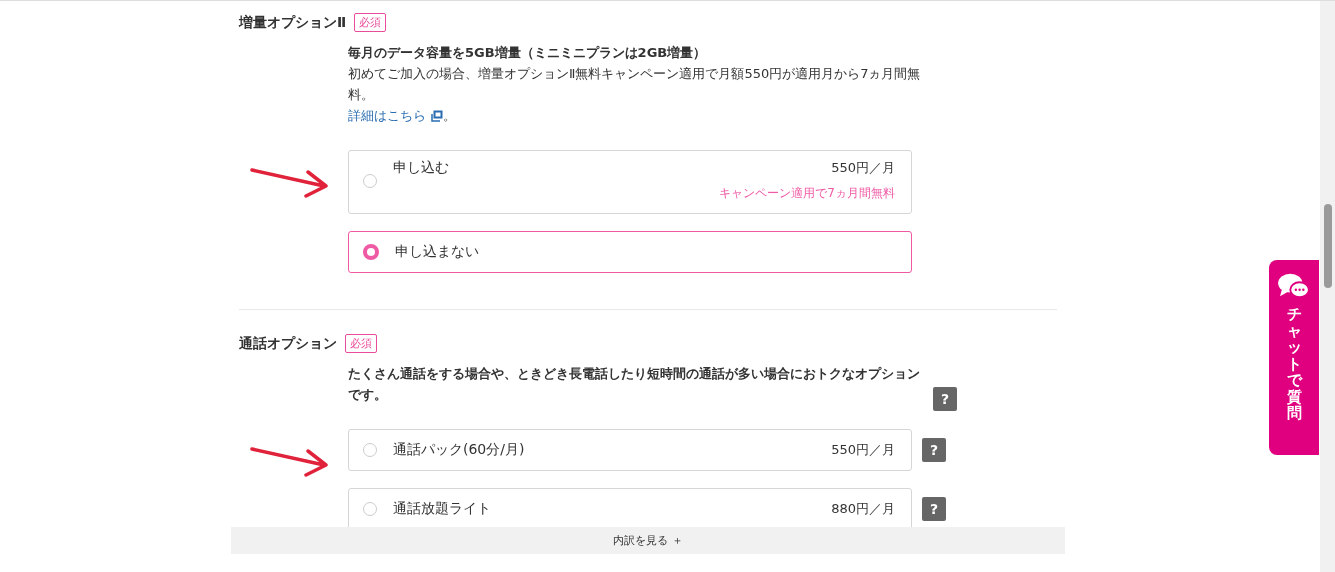 The height and width of the screenshot is (572, 1335). Describe the element at coordinates (807, 193) in the screenshot. I see `campaign-note: キャンペーン適用で7ヵ月間無料` at that location.